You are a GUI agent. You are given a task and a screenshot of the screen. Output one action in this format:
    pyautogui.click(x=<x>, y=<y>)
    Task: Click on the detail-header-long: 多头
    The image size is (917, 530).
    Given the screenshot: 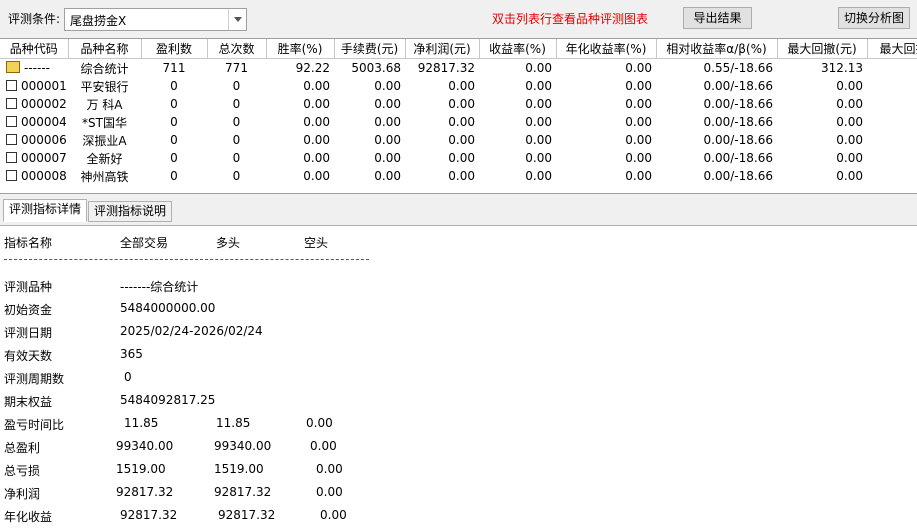 What is the action you would take?
    pyautogui.click(x=228, y=243)
    